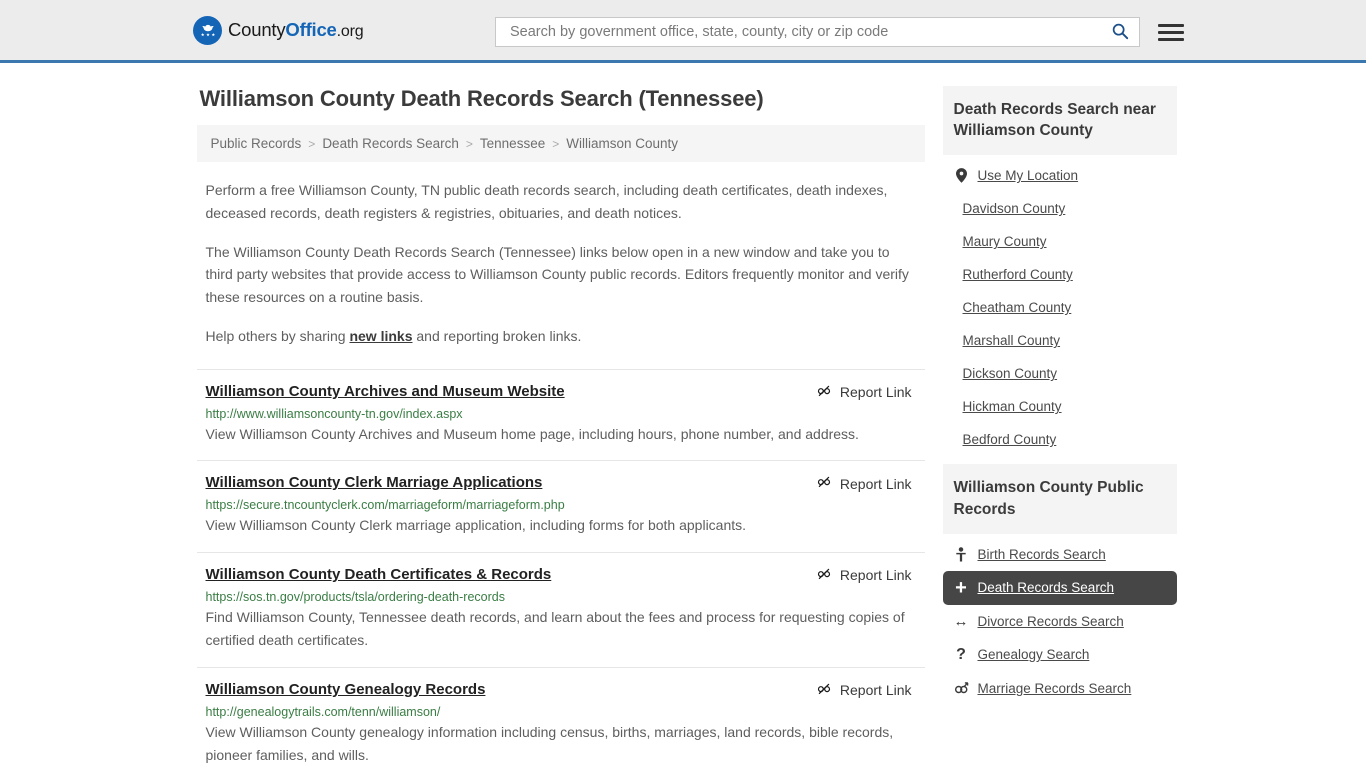 This screenshot has width=1366, height=768. What do you see at coordinates (961, 554) in the screenshot?
I see `baby-icon` at bounding box center [961, 554].